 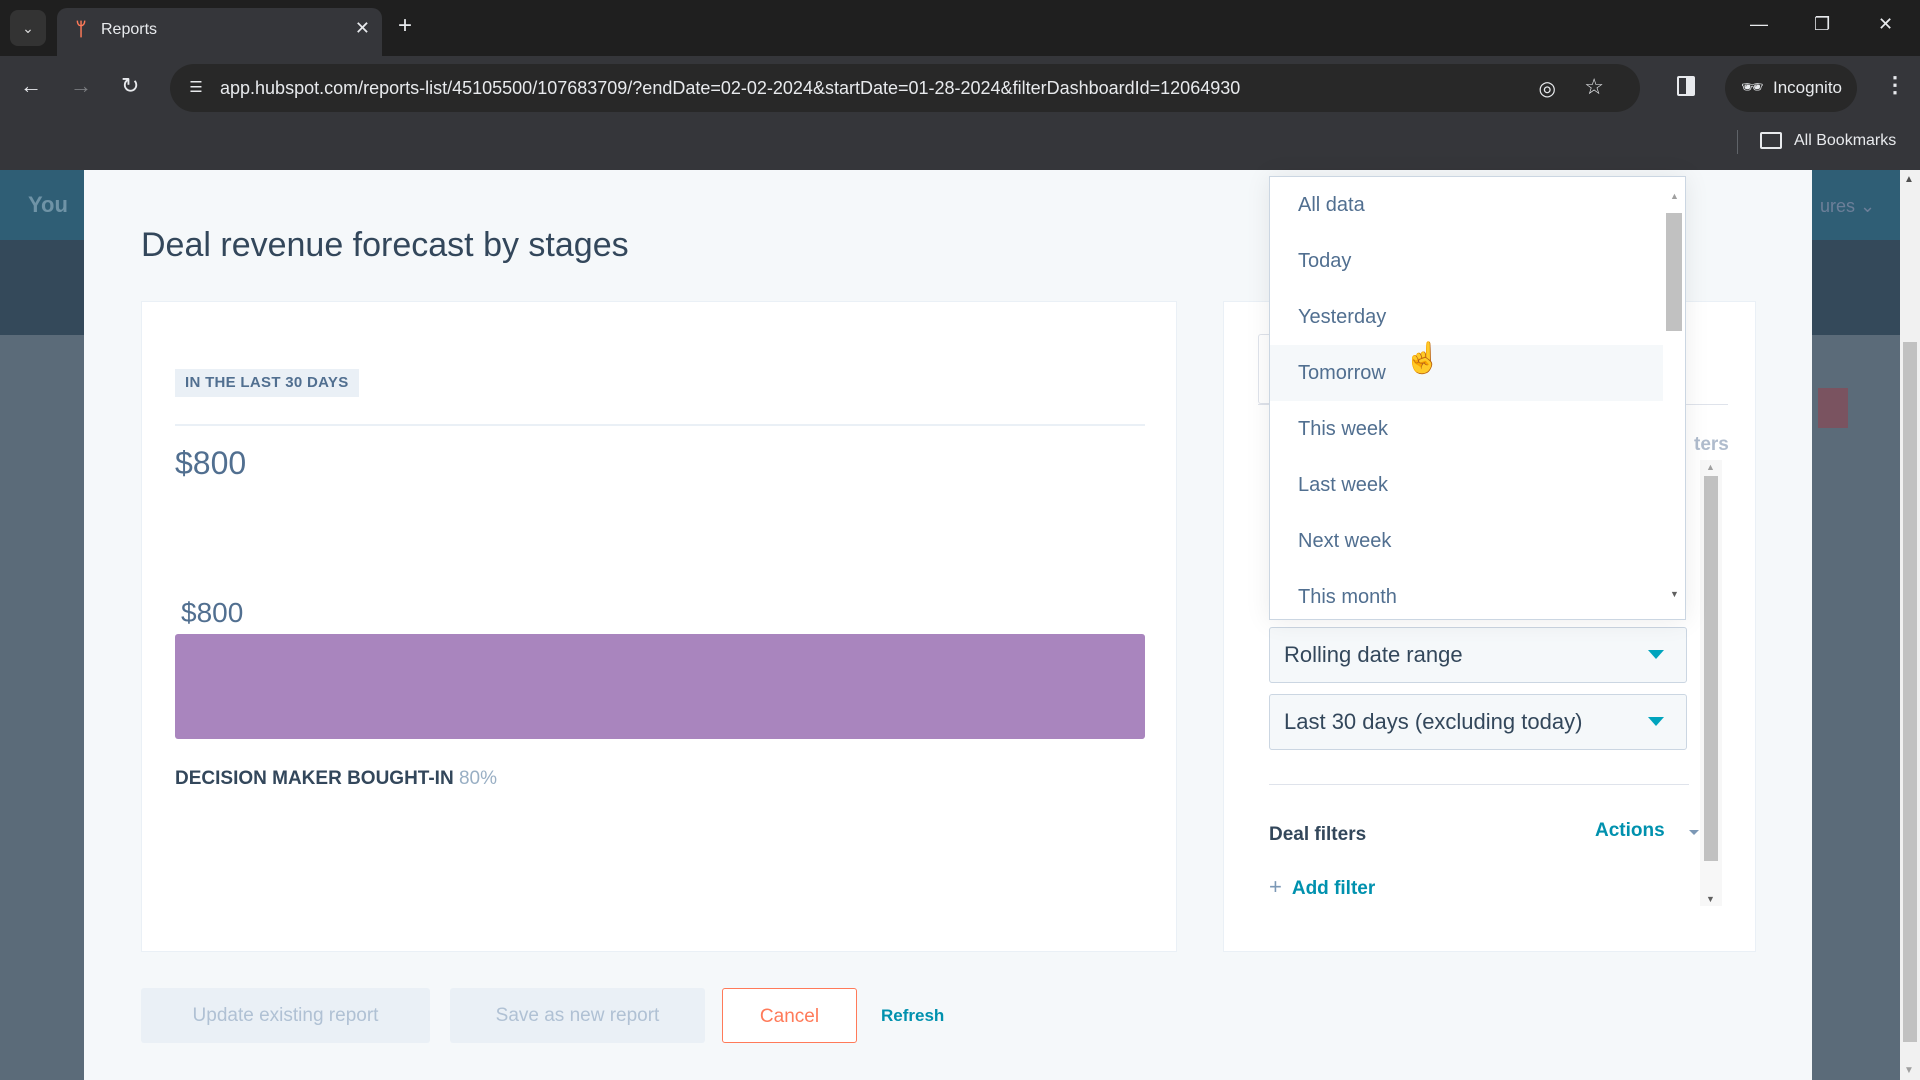 What do you see at coordinates (1848, 206) in the screenshot?
I see `background-nav-text: ures ⌄` at bounding box center [1848, 206].